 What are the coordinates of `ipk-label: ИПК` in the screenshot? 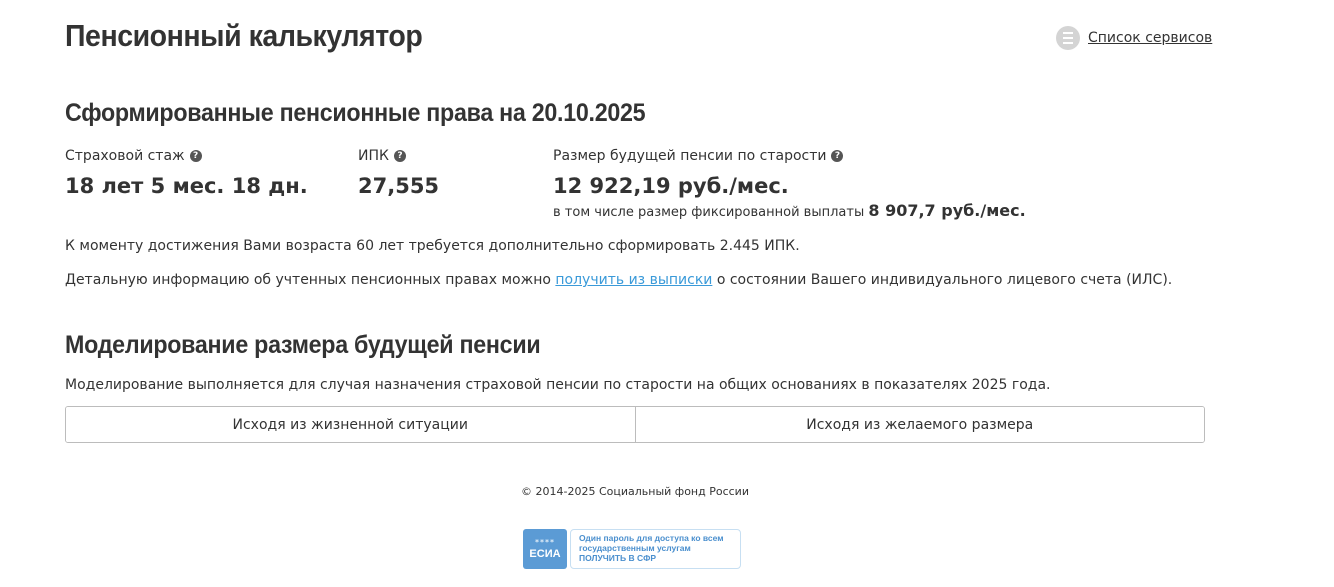 It's located at (373, 156).